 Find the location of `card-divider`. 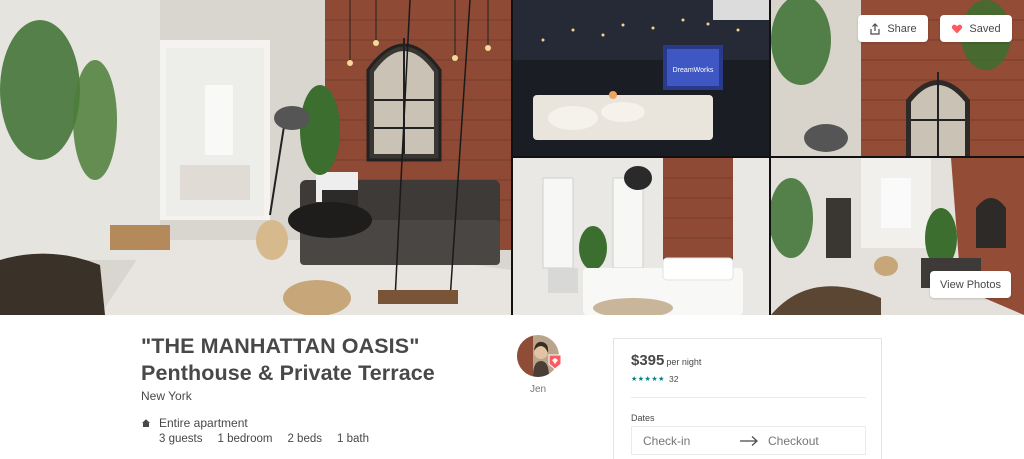

card-divider is located at coordinates (748, 397).